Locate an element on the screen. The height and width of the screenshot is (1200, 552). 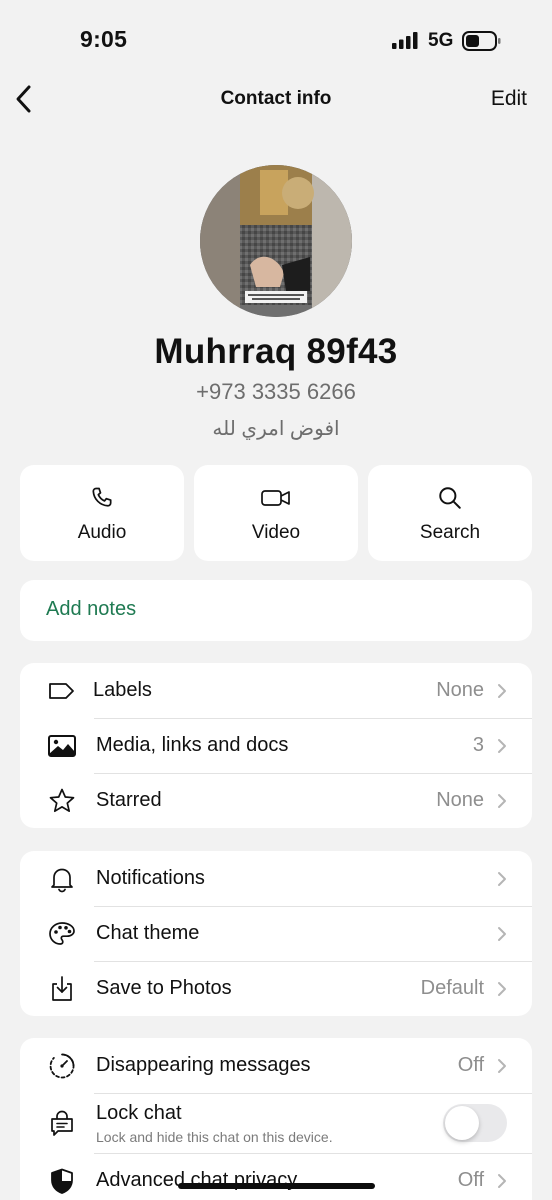
disappearing-messages-row: Disappearing messages Off is located at coordinates (276, 1065).